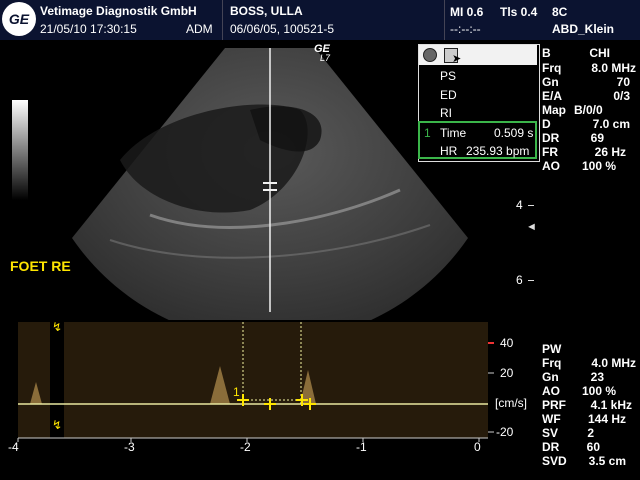 This screenshot has width=640, height=480. I want to click on param-label: Map, so click(554, 110).